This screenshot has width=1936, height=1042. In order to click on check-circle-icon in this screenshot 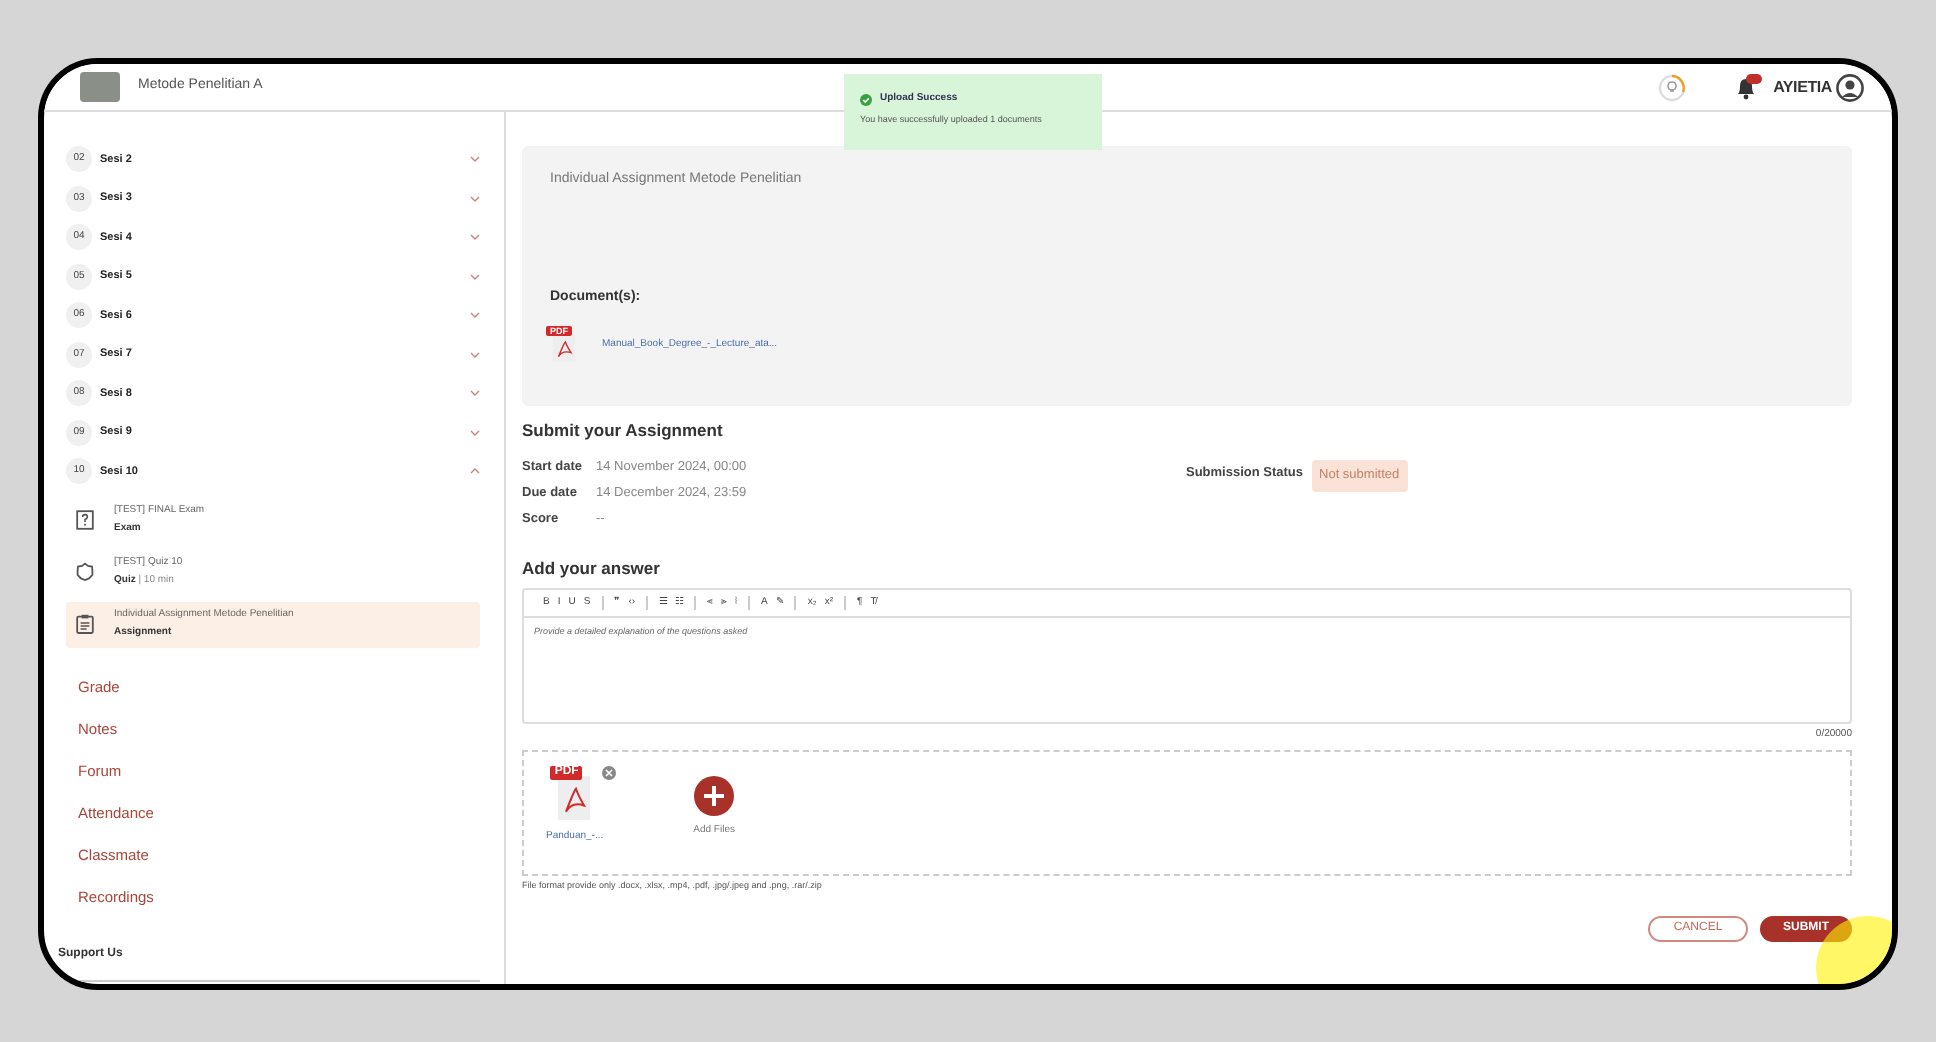, I will do `click(866, 99)`.